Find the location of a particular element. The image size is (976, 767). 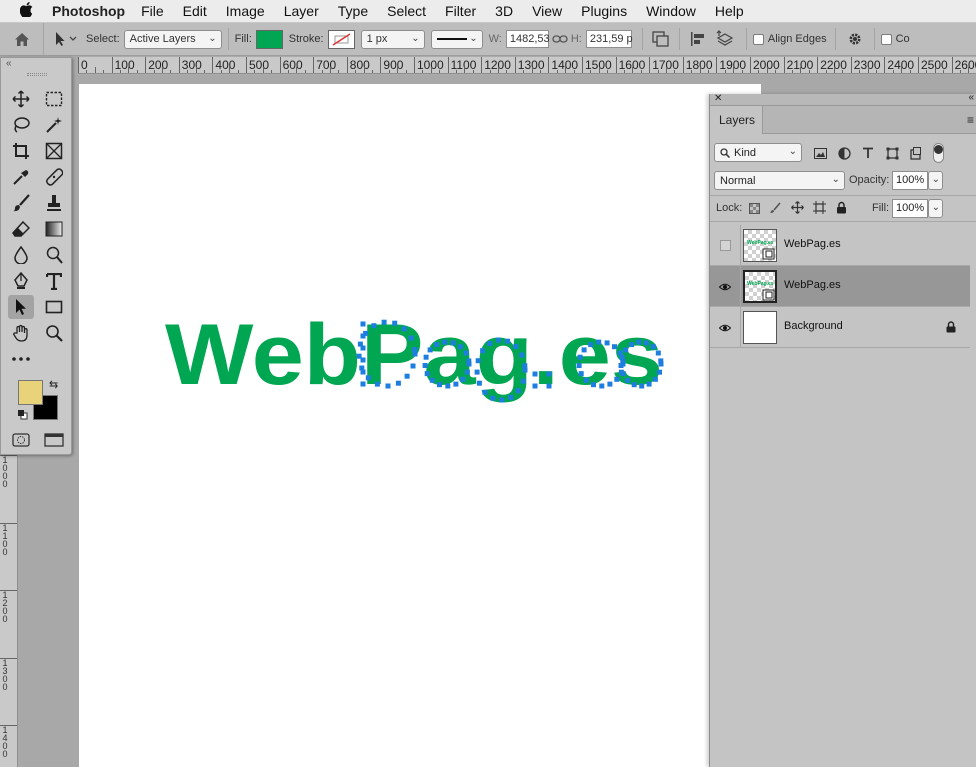

fill-swatch is located at coordinates (269, 39).